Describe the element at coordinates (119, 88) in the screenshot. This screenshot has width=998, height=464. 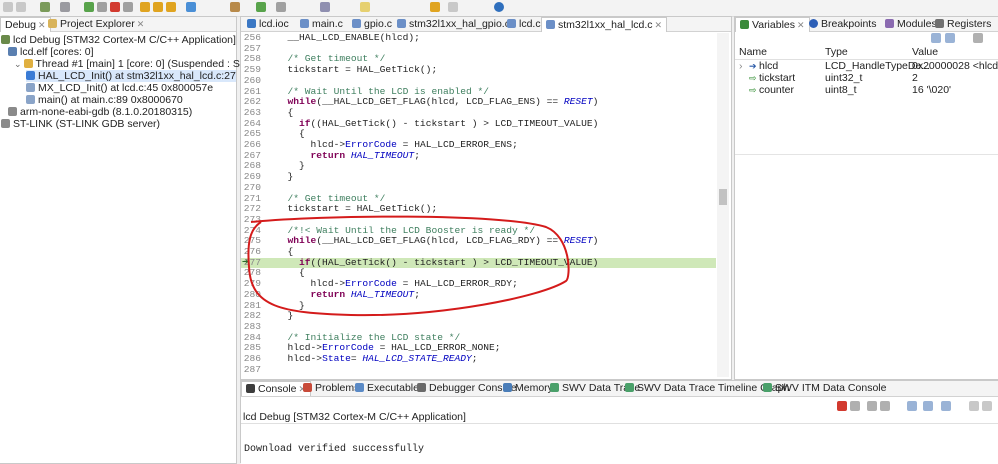
I see `tree-item-frame-mx-lcd-init: MX_LCD_Init() at lcd.c:45 0x800057e` at that location.